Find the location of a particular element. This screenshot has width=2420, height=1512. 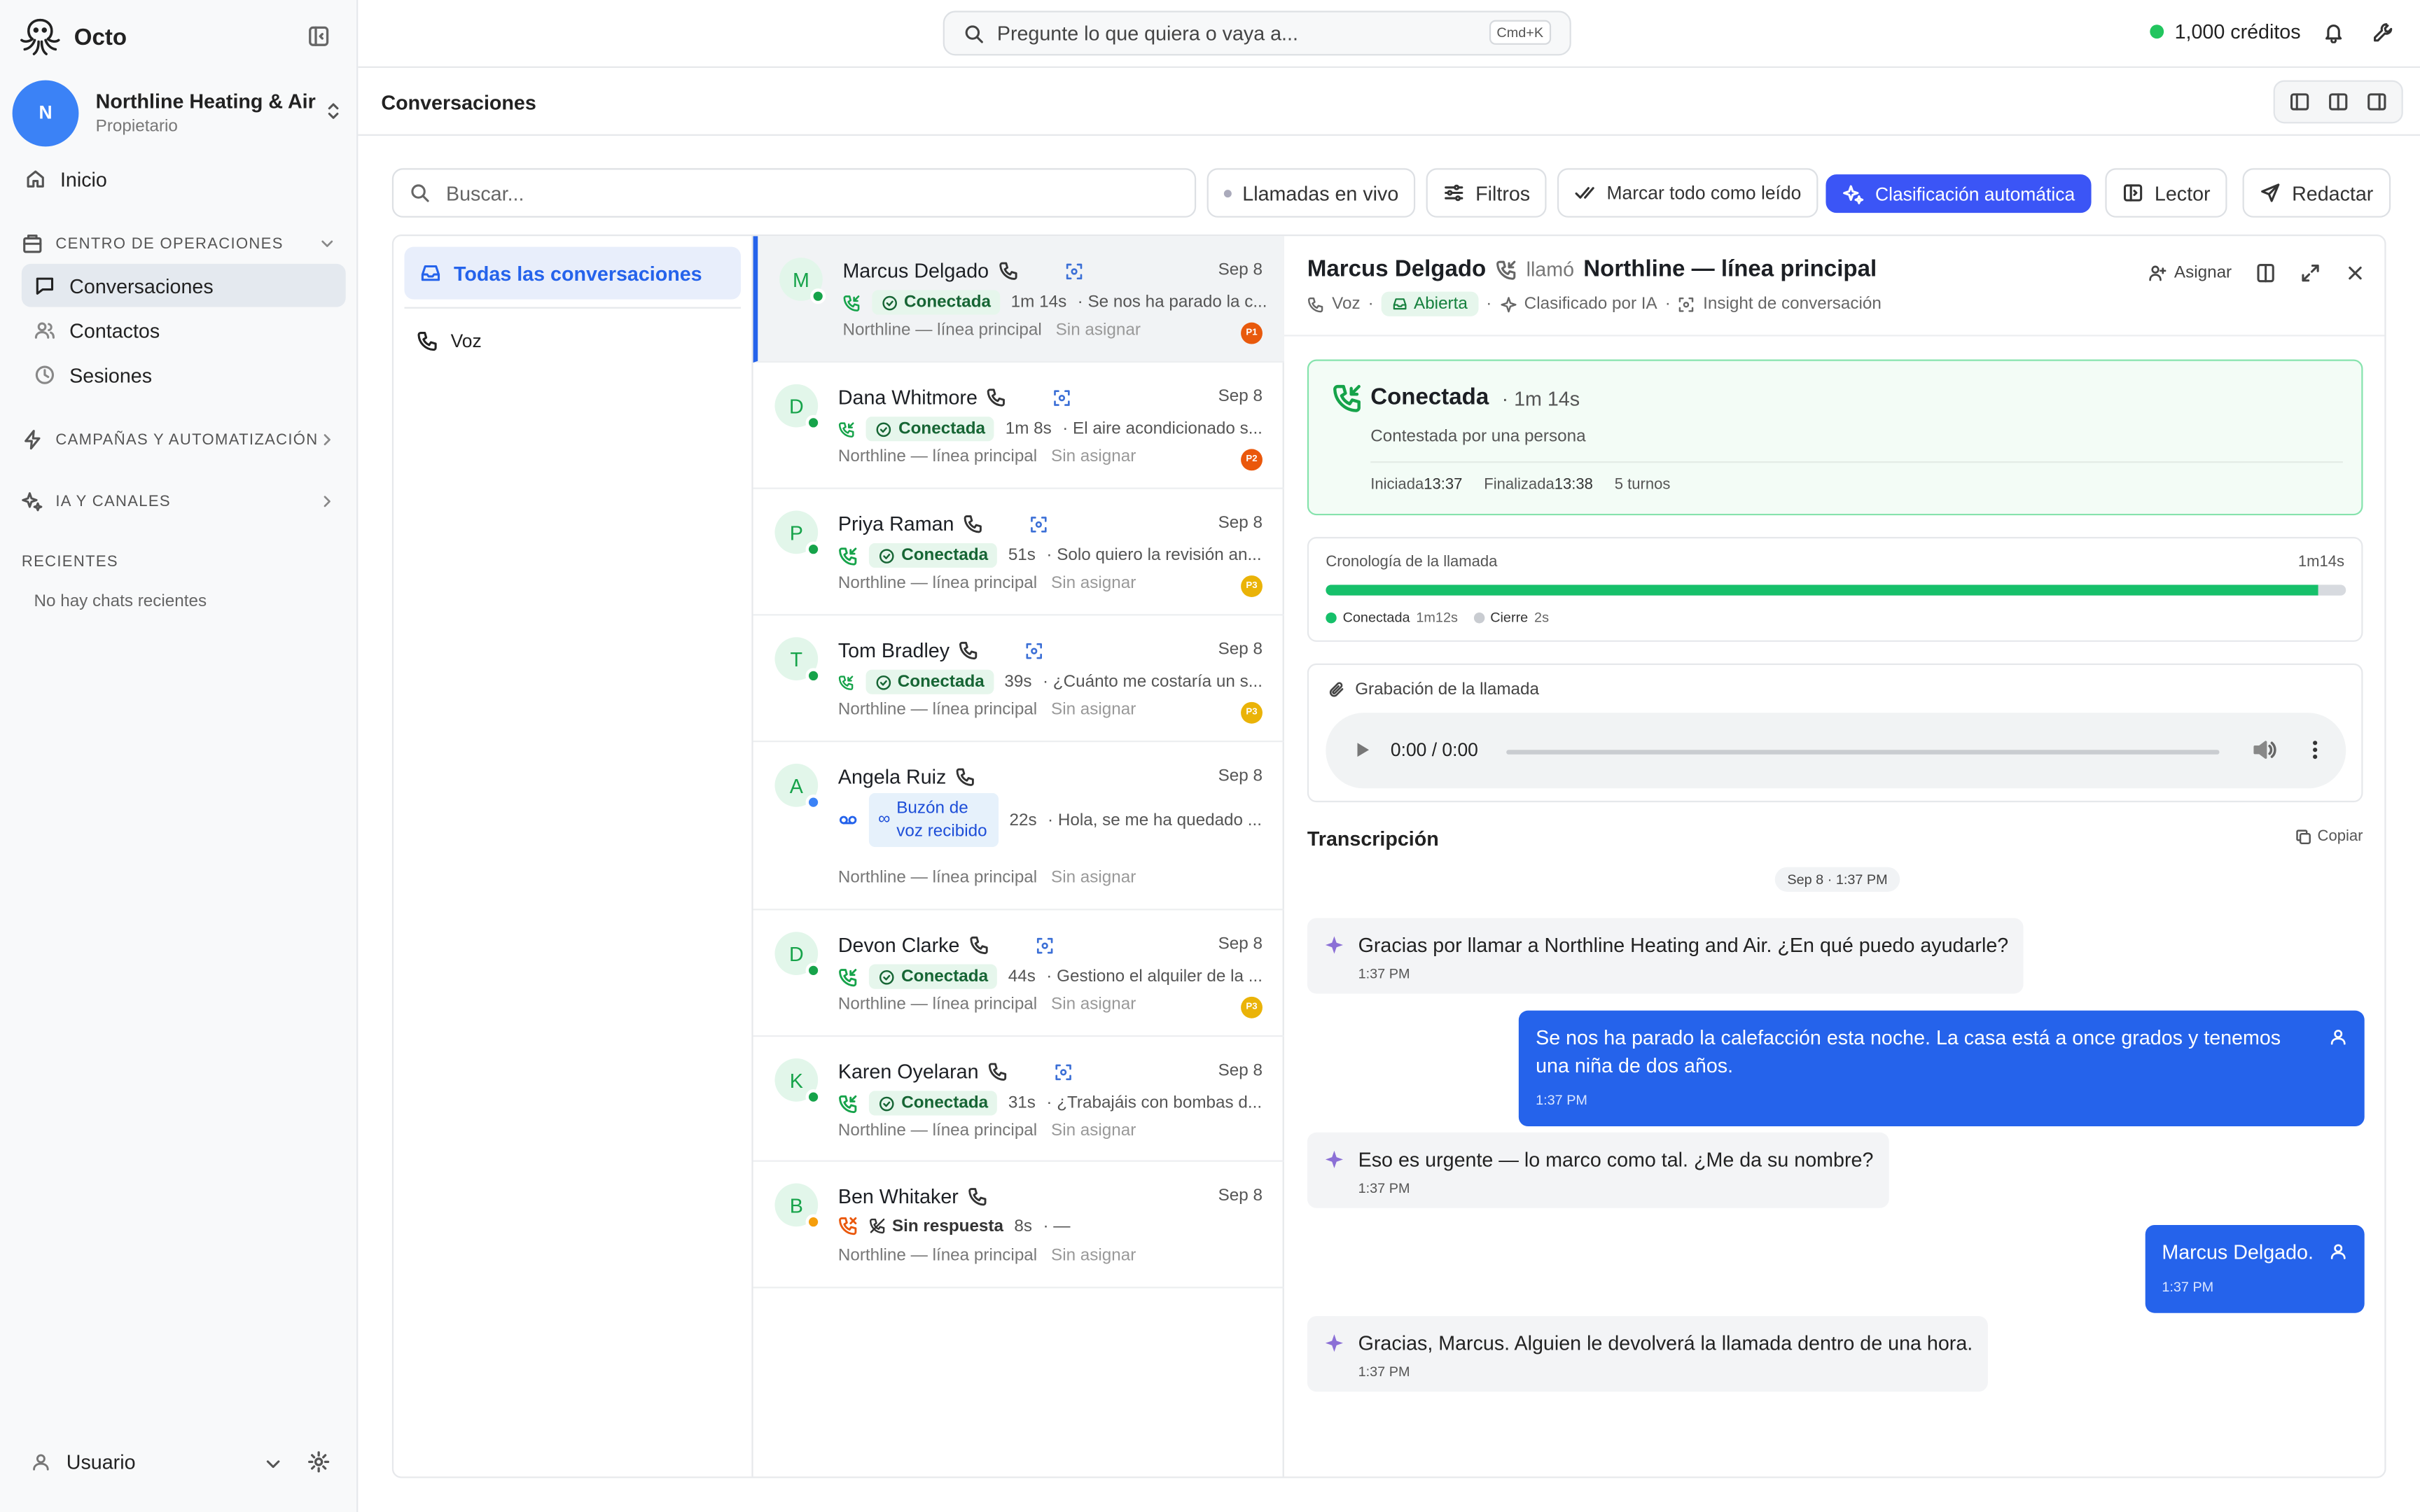

sidebar-item-conversations: Conversaciones is located at coordinates (184, 285).